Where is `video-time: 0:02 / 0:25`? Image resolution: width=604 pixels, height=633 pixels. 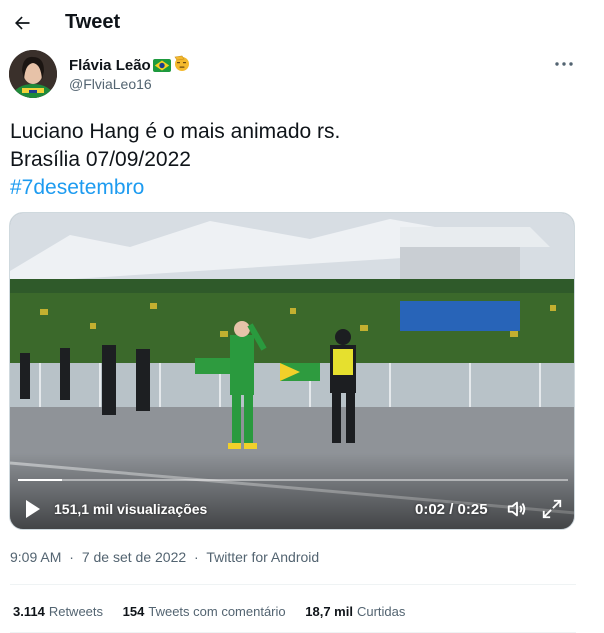 video-time: 0:02 / 0:25 is located at coordinates (451, 509).